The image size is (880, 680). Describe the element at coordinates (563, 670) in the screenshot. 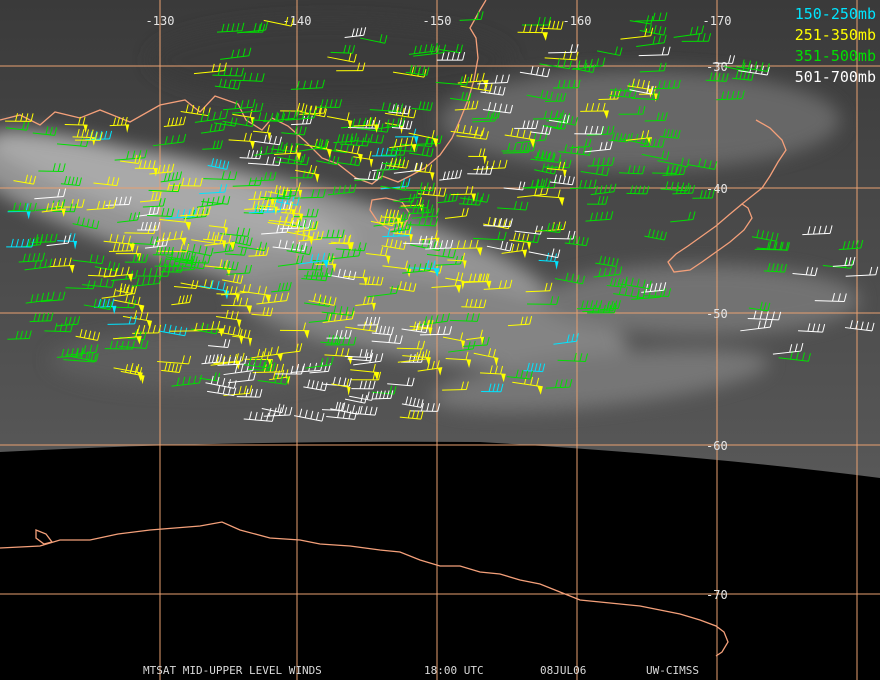

I see `observation-date: 08JUL06` at that location.